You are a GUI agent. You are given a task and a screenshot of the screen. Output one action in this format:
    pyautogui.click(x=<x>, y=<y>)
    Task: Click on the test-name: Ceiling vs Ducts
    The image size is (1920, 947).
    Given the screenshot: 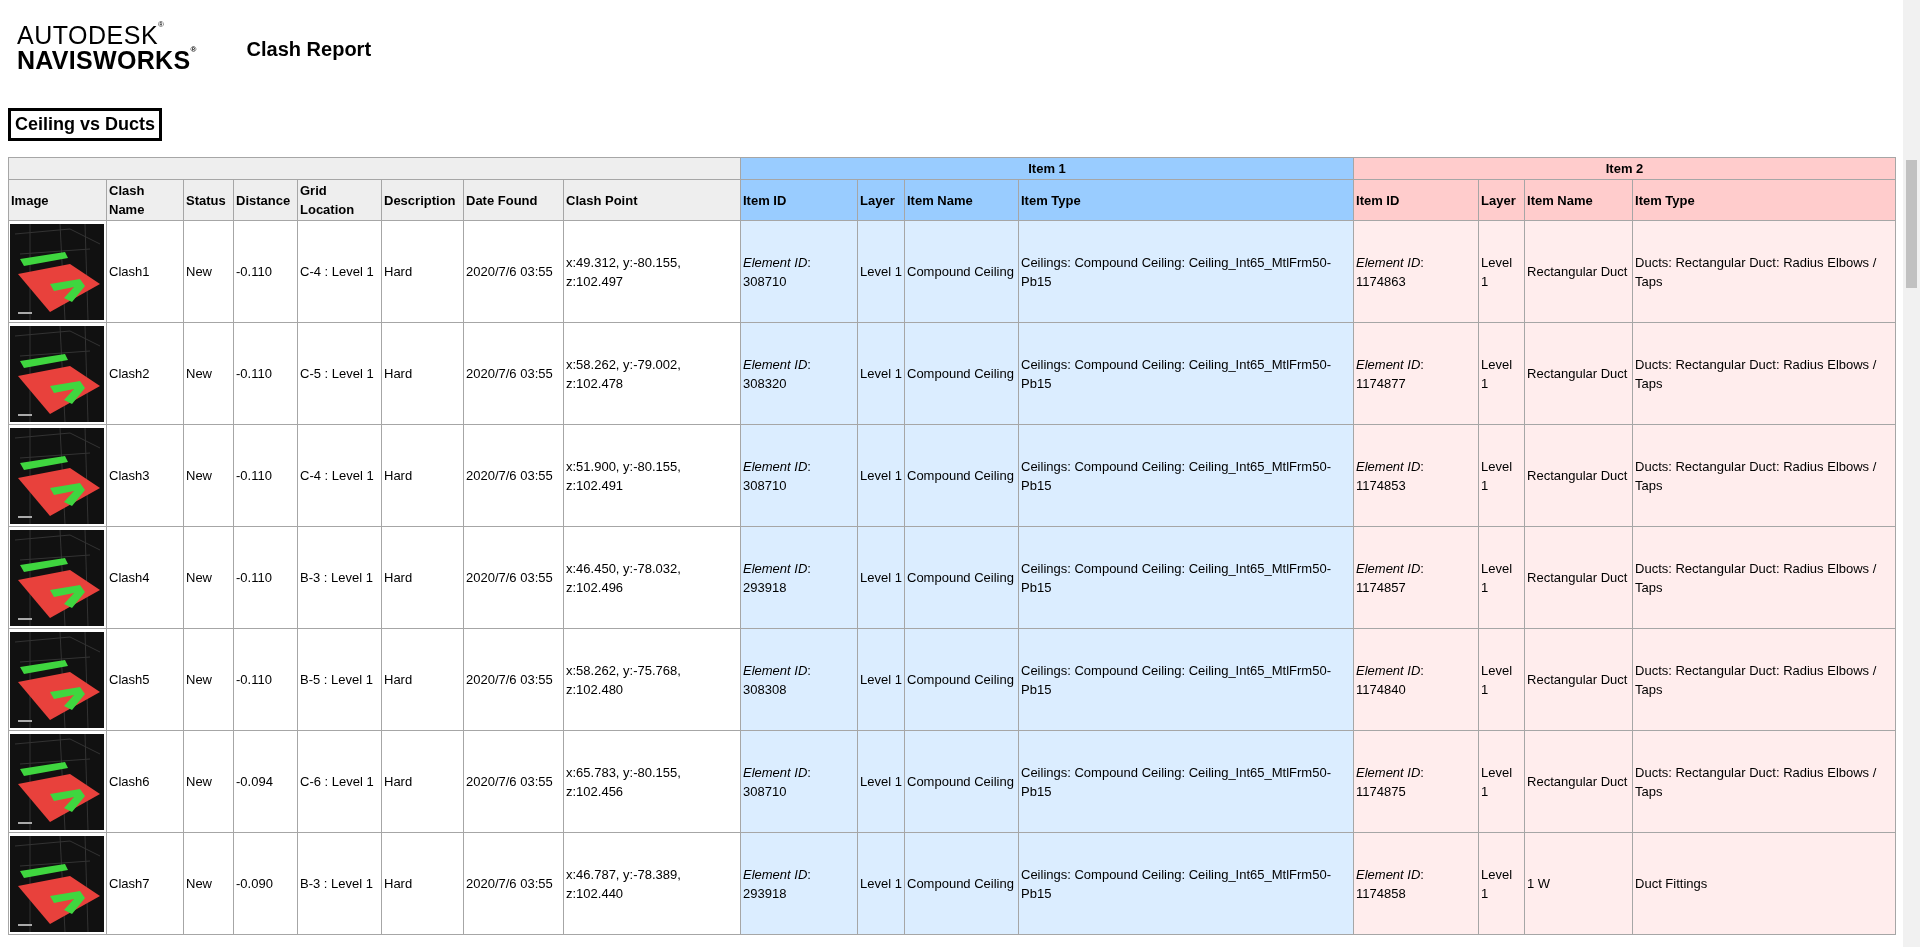 What is the action you would take?
    pyautogui.click(x=85, y=124)
    